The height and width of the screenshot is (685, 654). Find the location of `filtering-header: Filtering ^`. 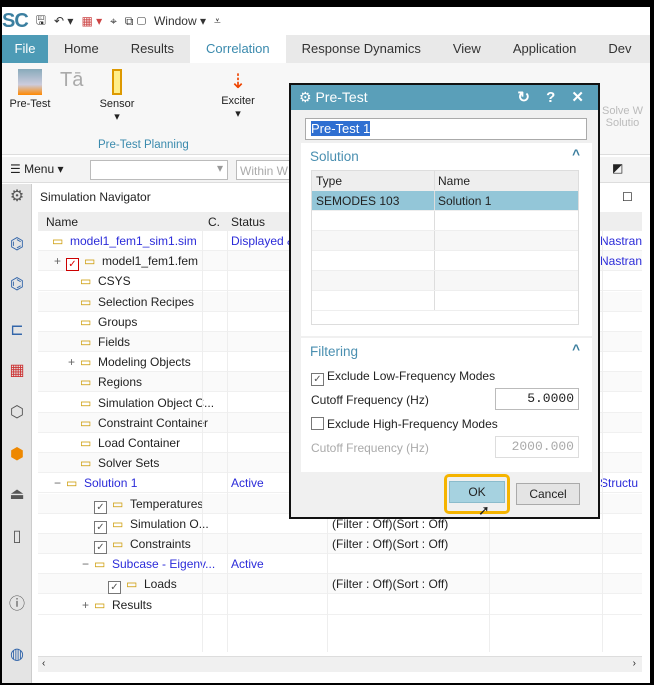

filtering-header: Filtering ^ is located at coordinates (446, 351).